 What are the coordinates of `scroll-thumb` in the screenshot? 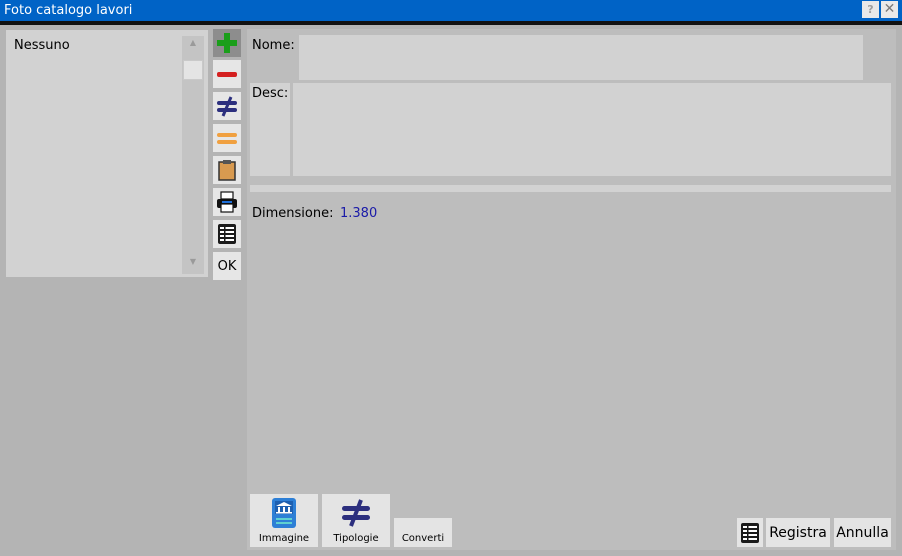 It's located at (193, 70).